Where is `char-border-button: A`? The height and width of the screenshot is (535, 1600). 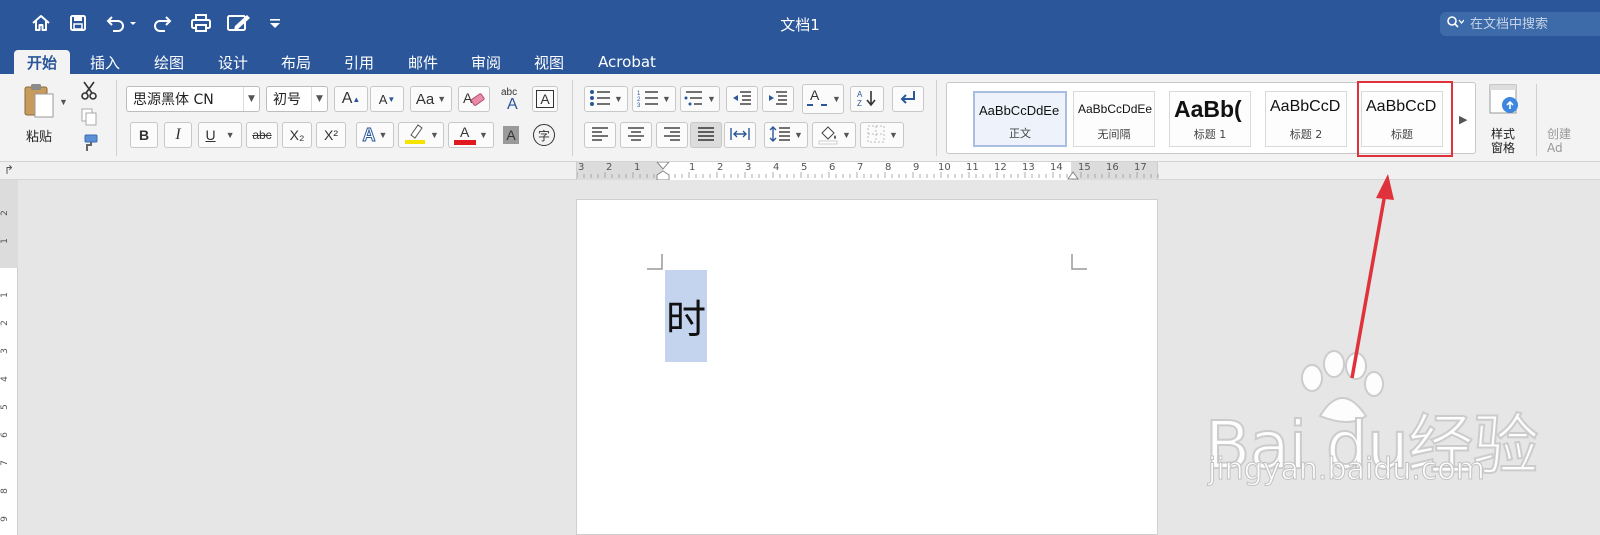
char-border-button: A is located at coordinates (545, 99).